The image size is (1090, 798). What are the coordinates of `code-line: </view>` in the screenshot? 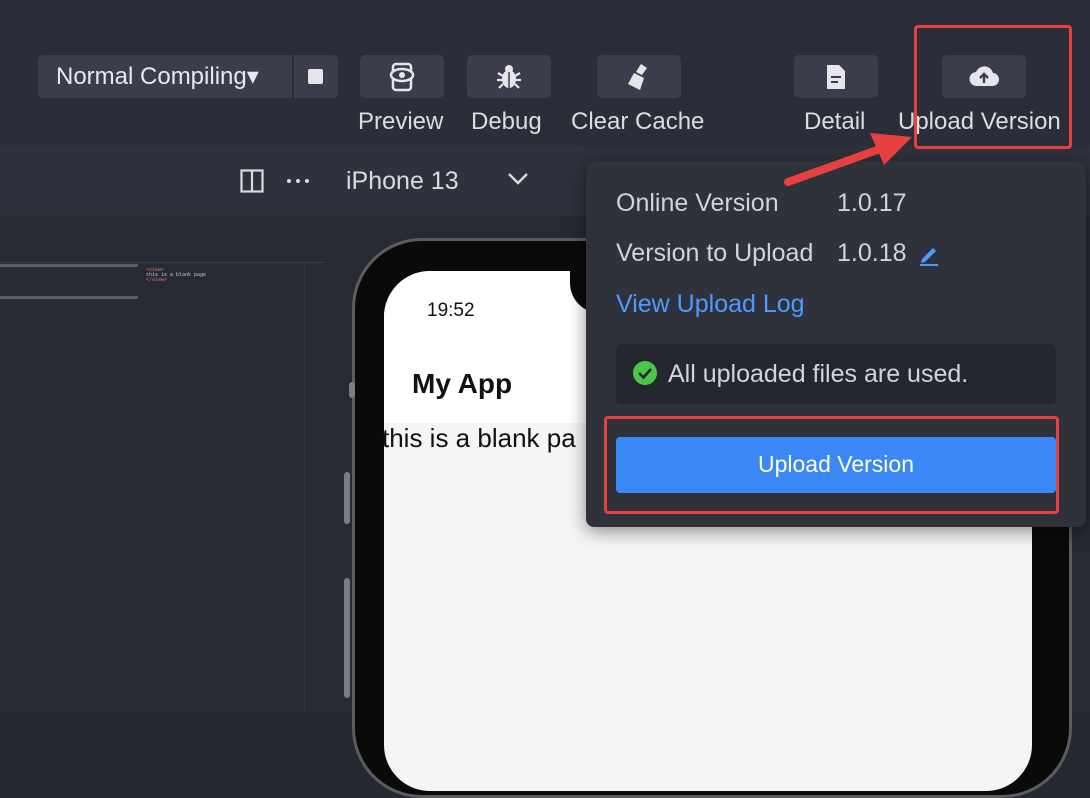 It's located at (157, 280).